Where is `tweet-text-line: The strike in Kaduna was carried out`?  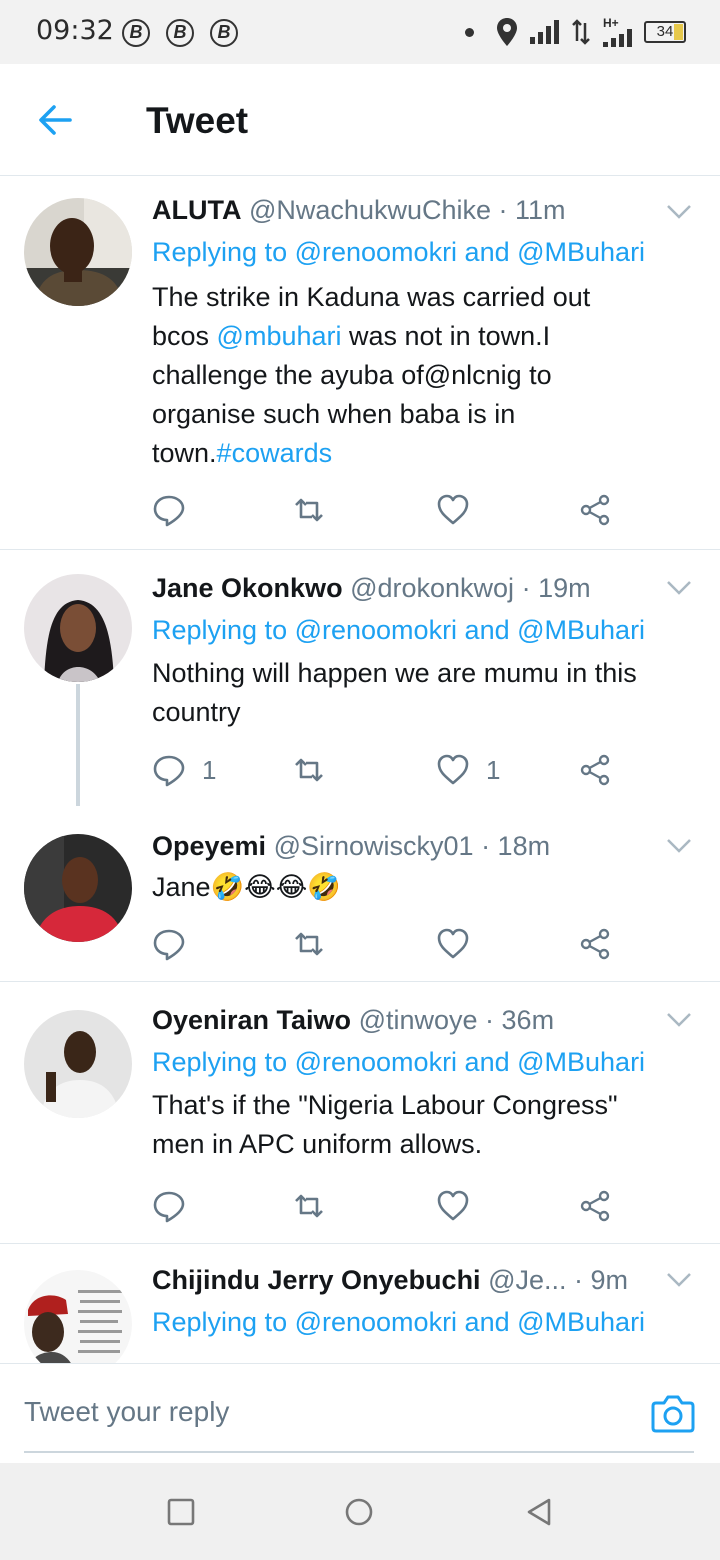 tweet-text-line: The strike in Kaduna was carried out is located at coordinates (424, 297).